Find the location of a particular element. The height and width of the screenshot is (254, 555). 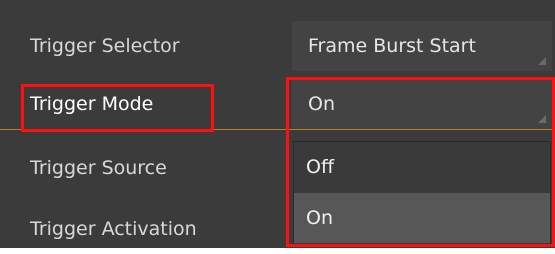

trigger-mode-value: On is located at coordinates (321, 104).